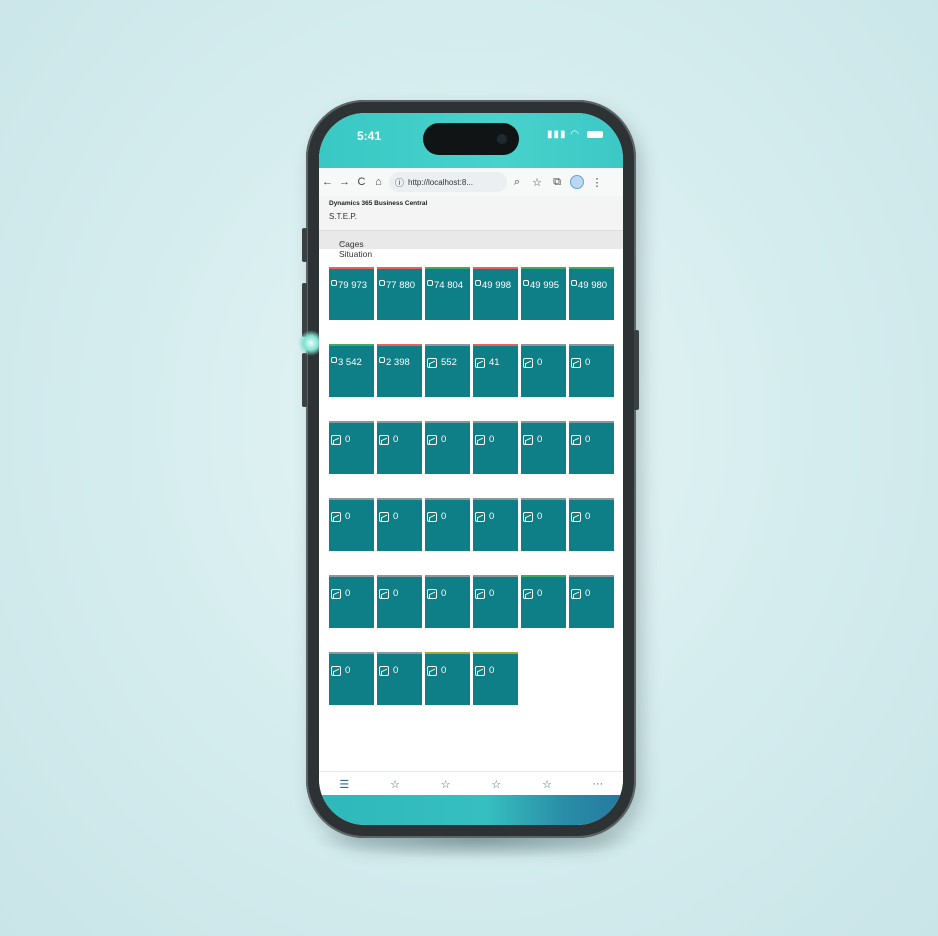 The height and width of the screenshot is (936, 938). I want to click on tile-value: 49 998, so click(493, 285).